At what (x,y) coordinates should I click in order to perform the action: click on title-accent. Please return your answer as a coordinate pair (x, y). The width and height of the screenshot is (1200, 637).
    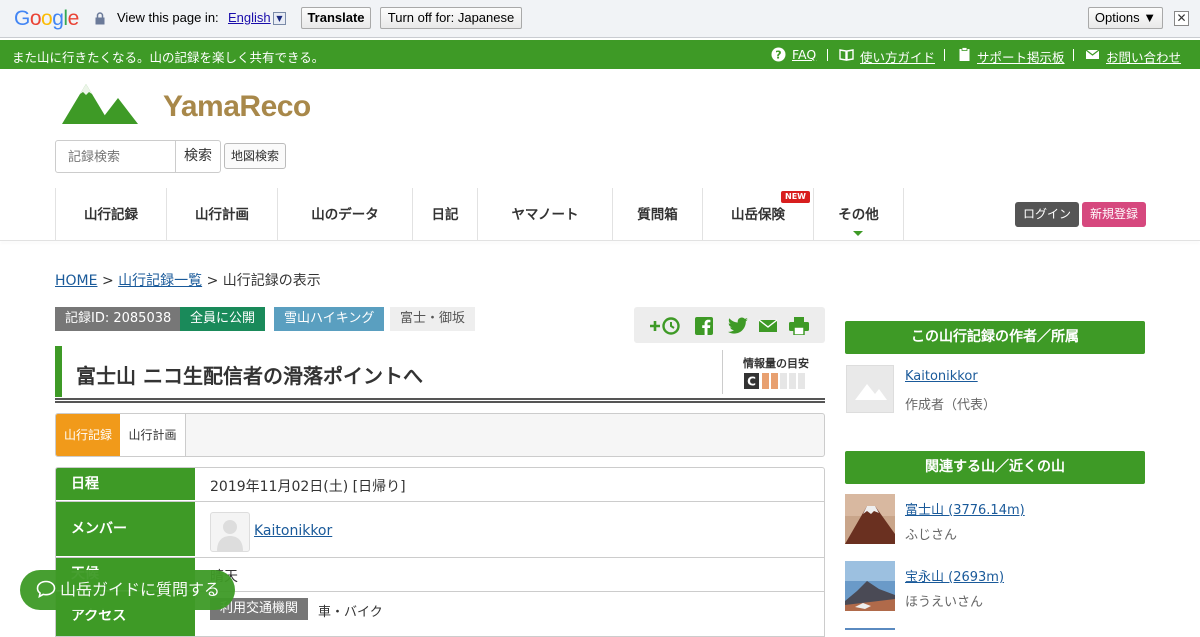
    Looking at the image, I should click on (58, 371).